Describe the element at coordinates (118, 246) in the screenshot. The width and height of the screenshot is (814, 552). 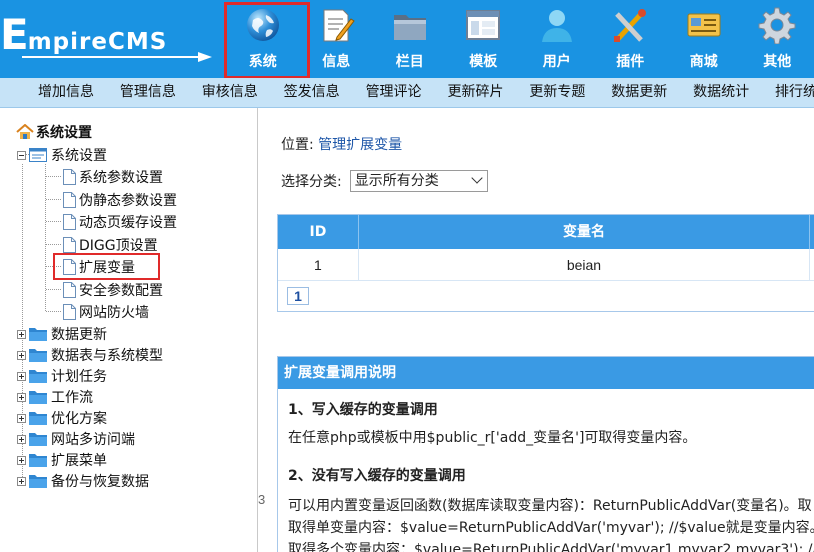
I see `tree-item-label: DIGG顶设置` at that location.